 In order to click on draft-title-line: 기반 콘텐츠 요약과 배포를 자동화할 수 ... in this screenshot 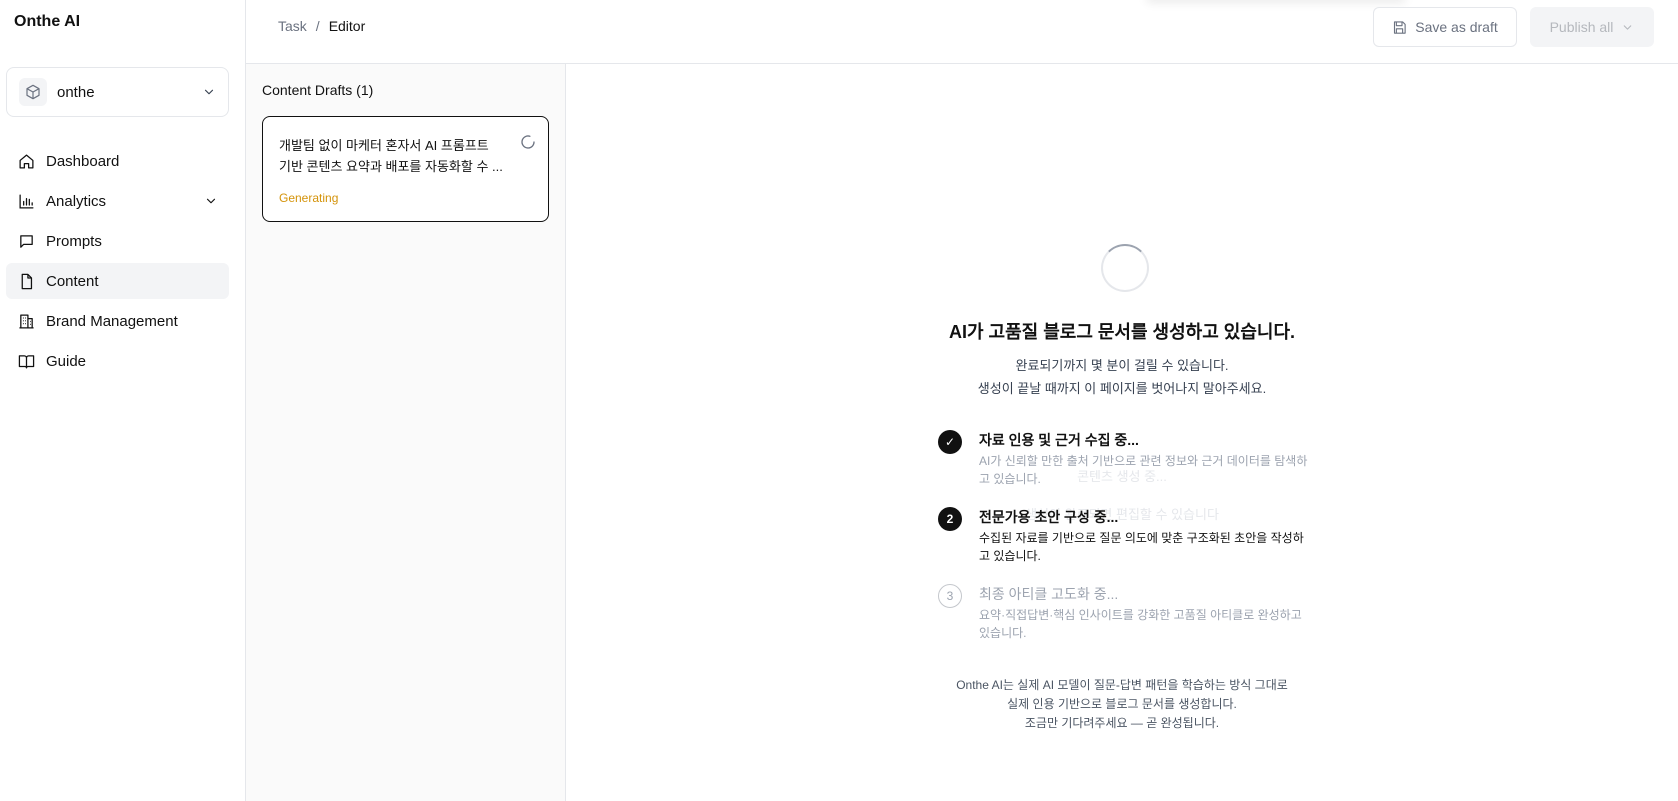, I will do `click(391, 166)`.